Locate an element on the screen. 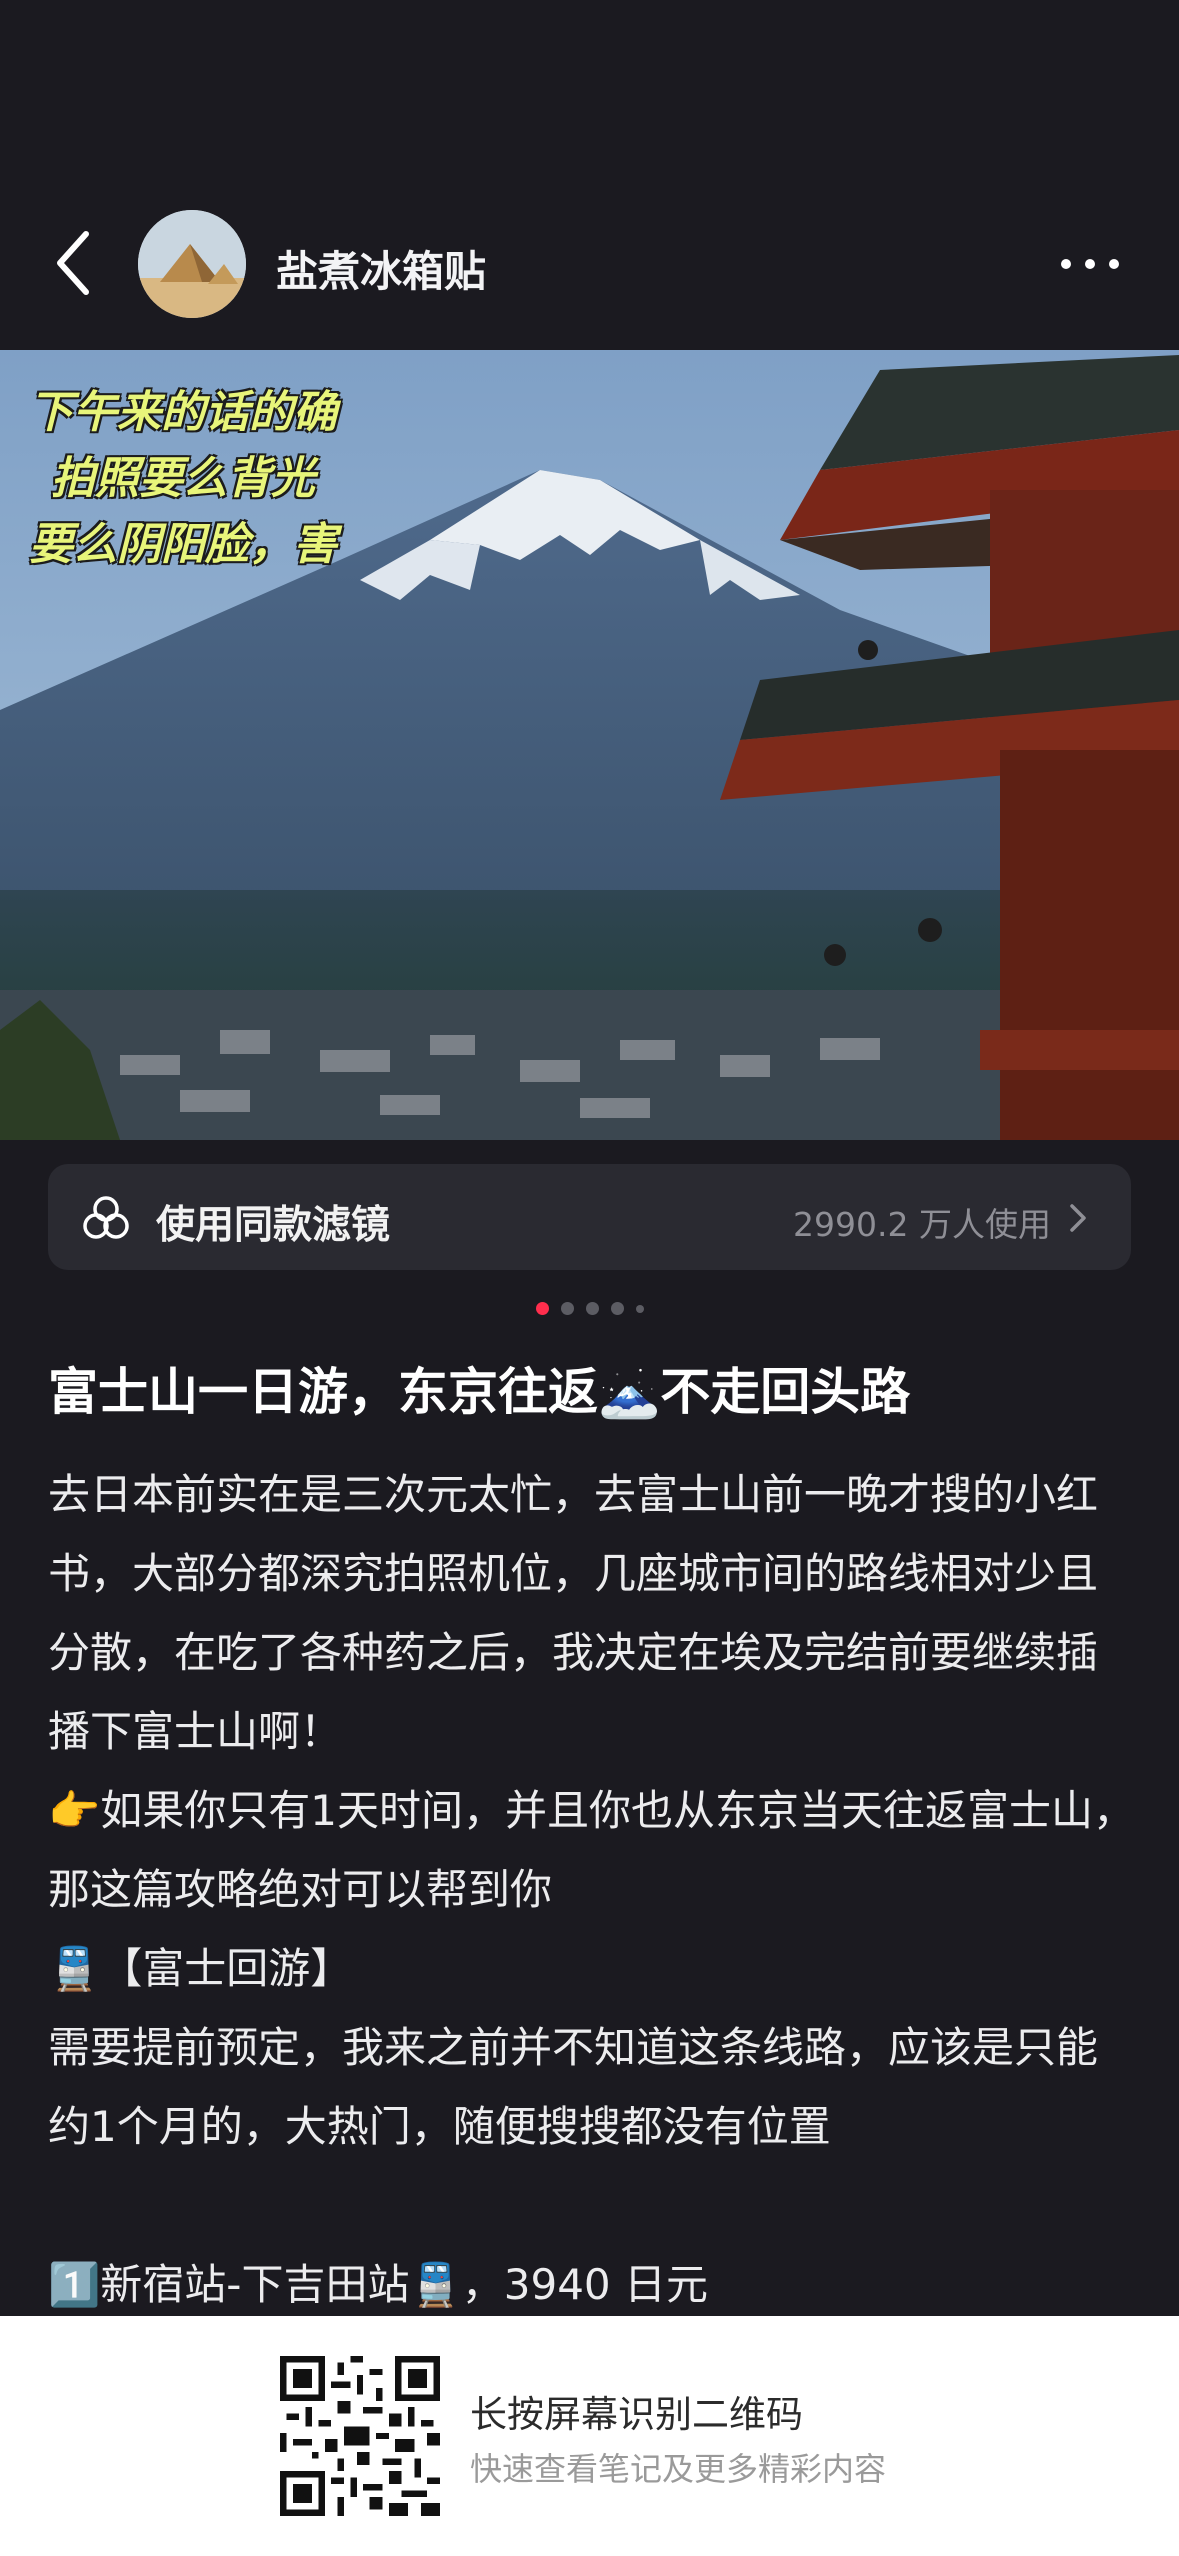  qr-subtitle: 快速查看笔记及更多精彩内容 is located at coordinates (678, 2469).